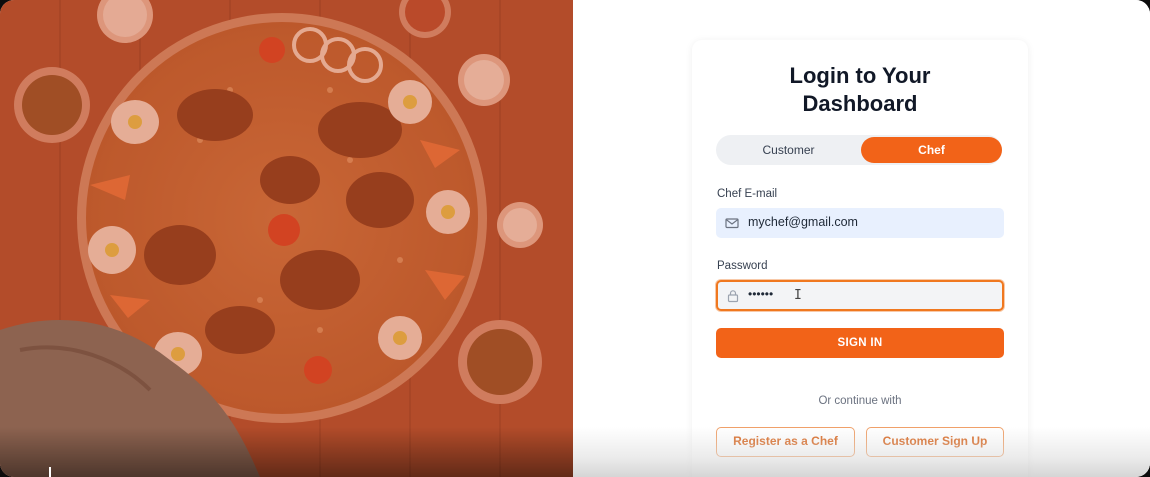 The width and height of the screenshot is (1150, 477). Describe the element at coordinates (742, 266) in the screenshot. I see `password-label: Password` at that location.